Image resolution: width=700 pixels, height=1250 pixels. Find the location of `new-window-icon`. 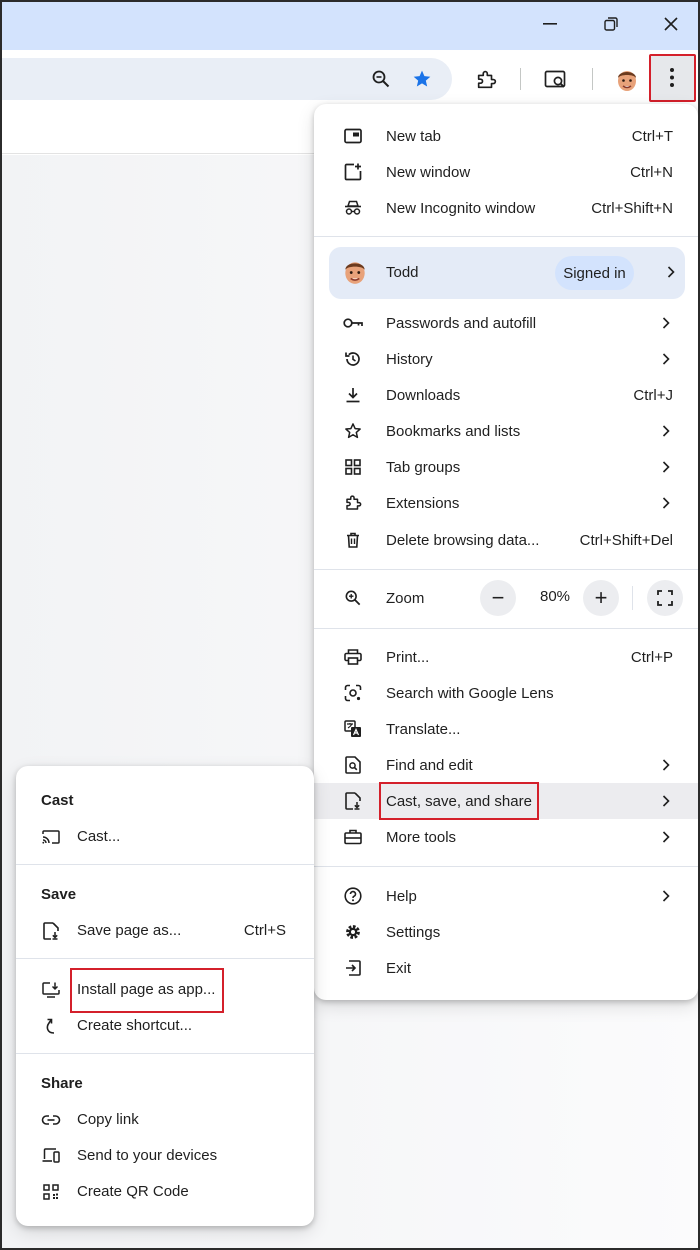

new-window-icon is located at coordinates (353, 172).